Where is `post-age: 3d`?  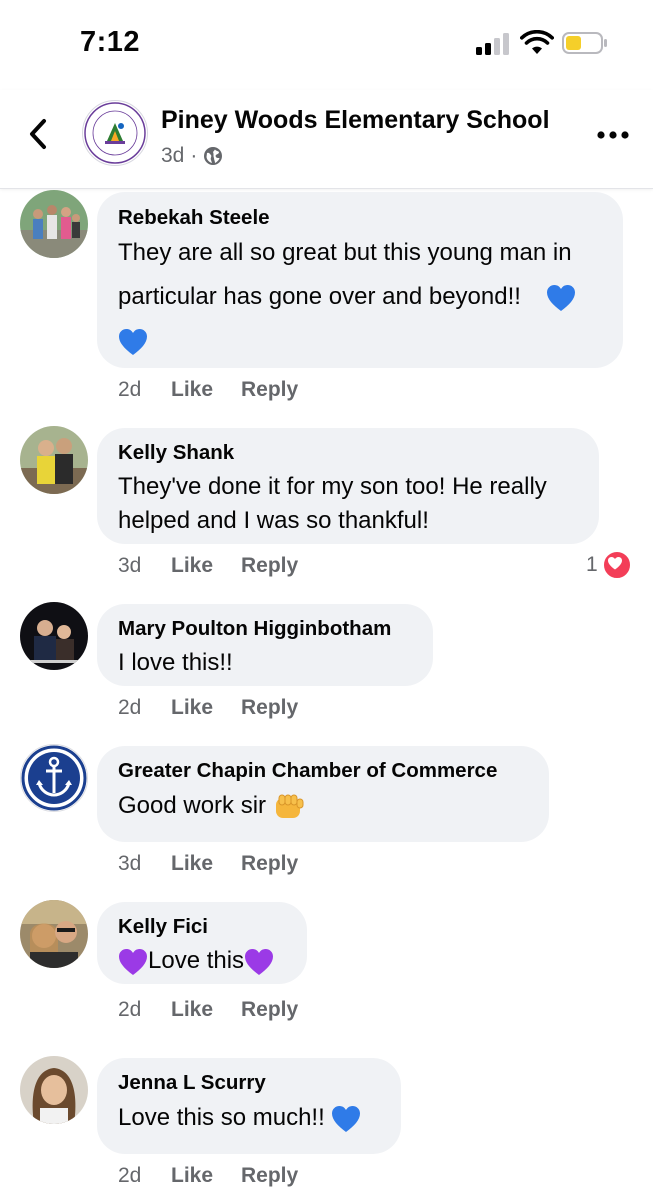
post-age: 3d is located at coordinates (172, 156).